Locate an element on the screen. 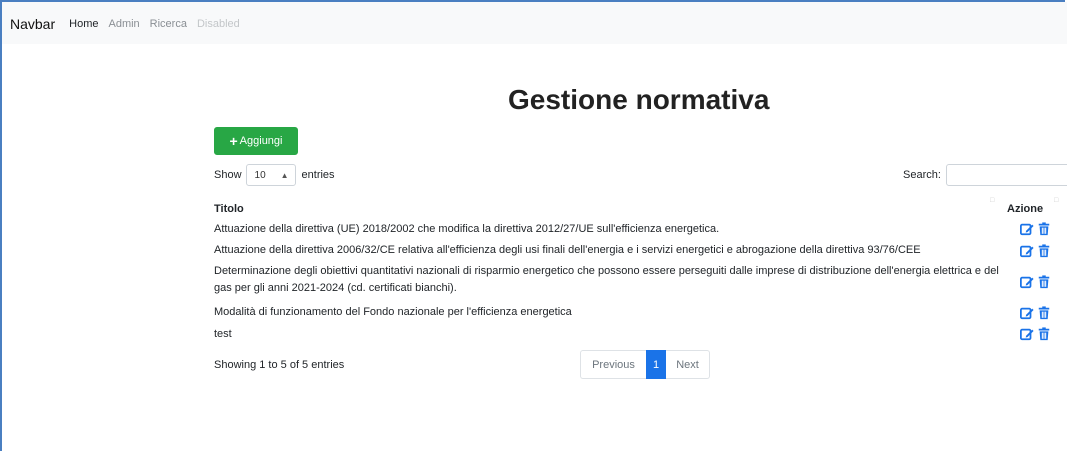 The width and height of the screenshot is (1067, 453). plus-icon: + is located at coordinates (233, 141).